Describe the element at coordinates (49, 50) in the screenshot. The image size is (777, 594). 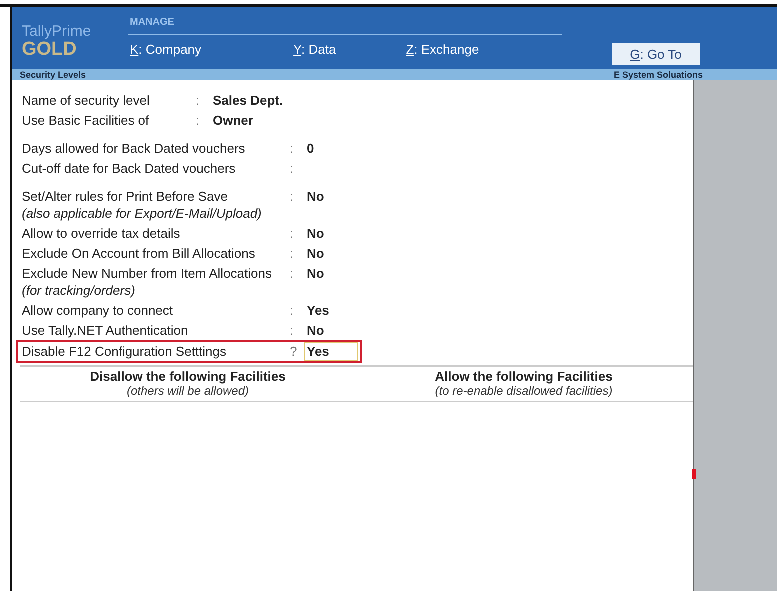
I see `edition-name: GOLD` at that location.